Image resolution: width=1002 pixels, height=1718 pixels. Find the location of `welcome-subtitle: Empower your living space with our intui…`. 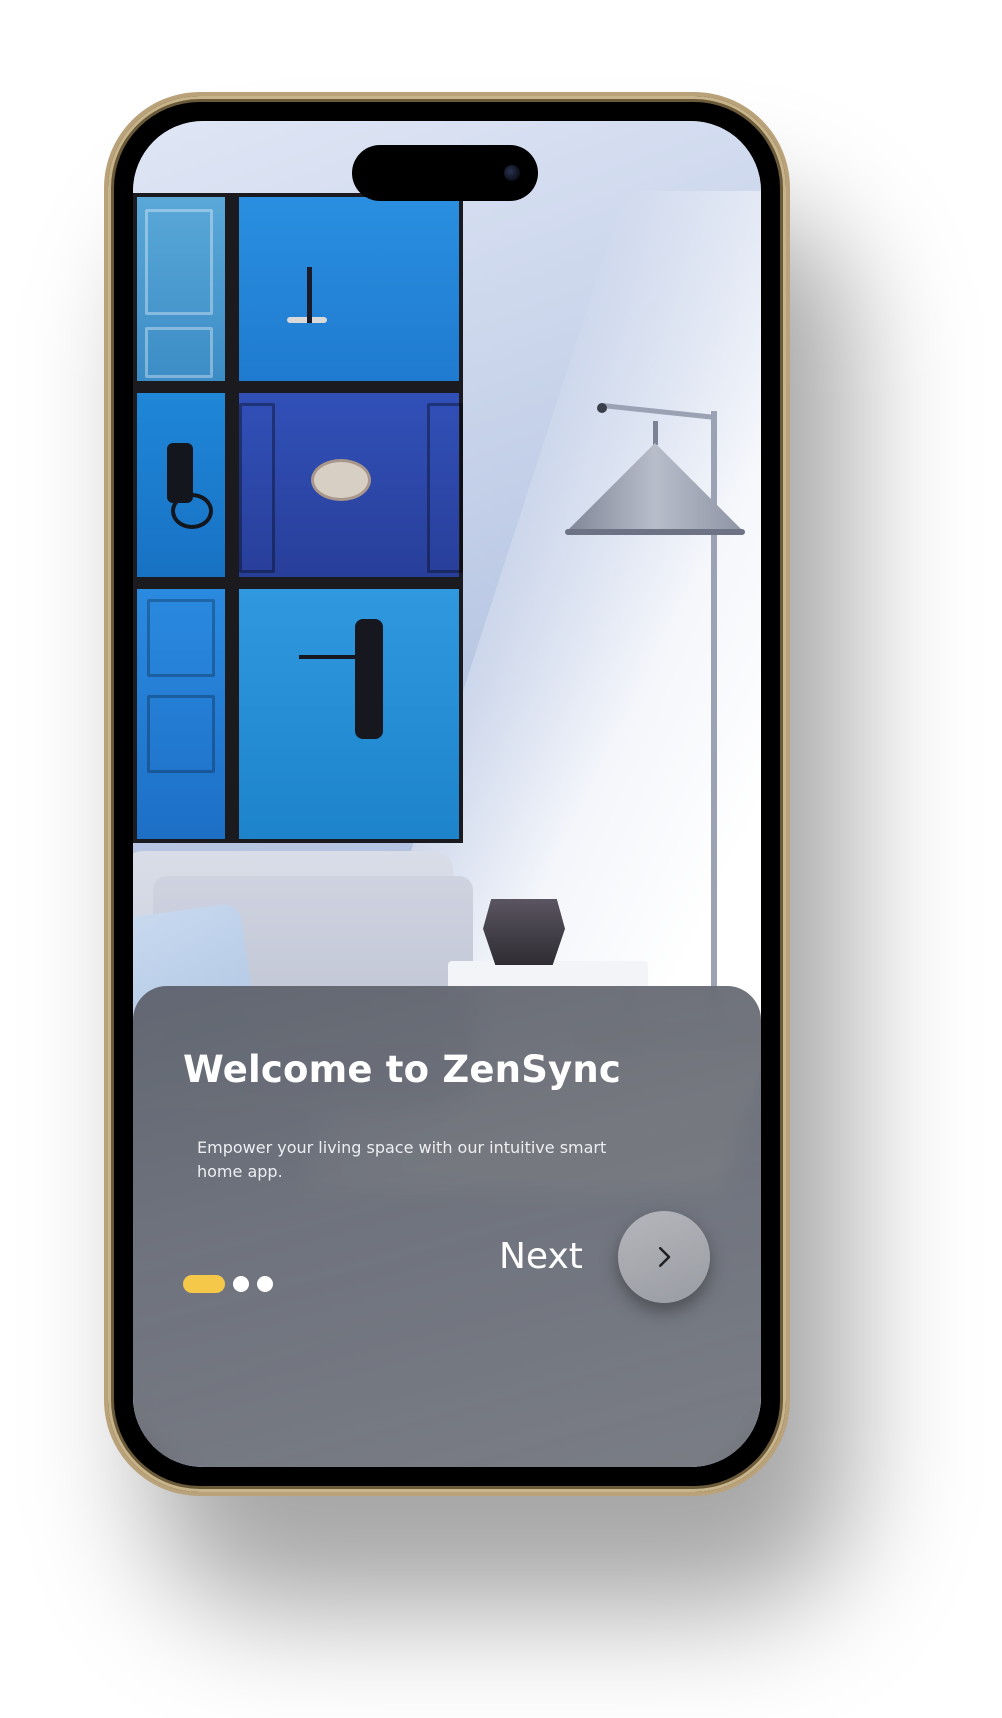

welcome-subtitle: Empower your living space with our intui… is located at coordinates (402, 1159).